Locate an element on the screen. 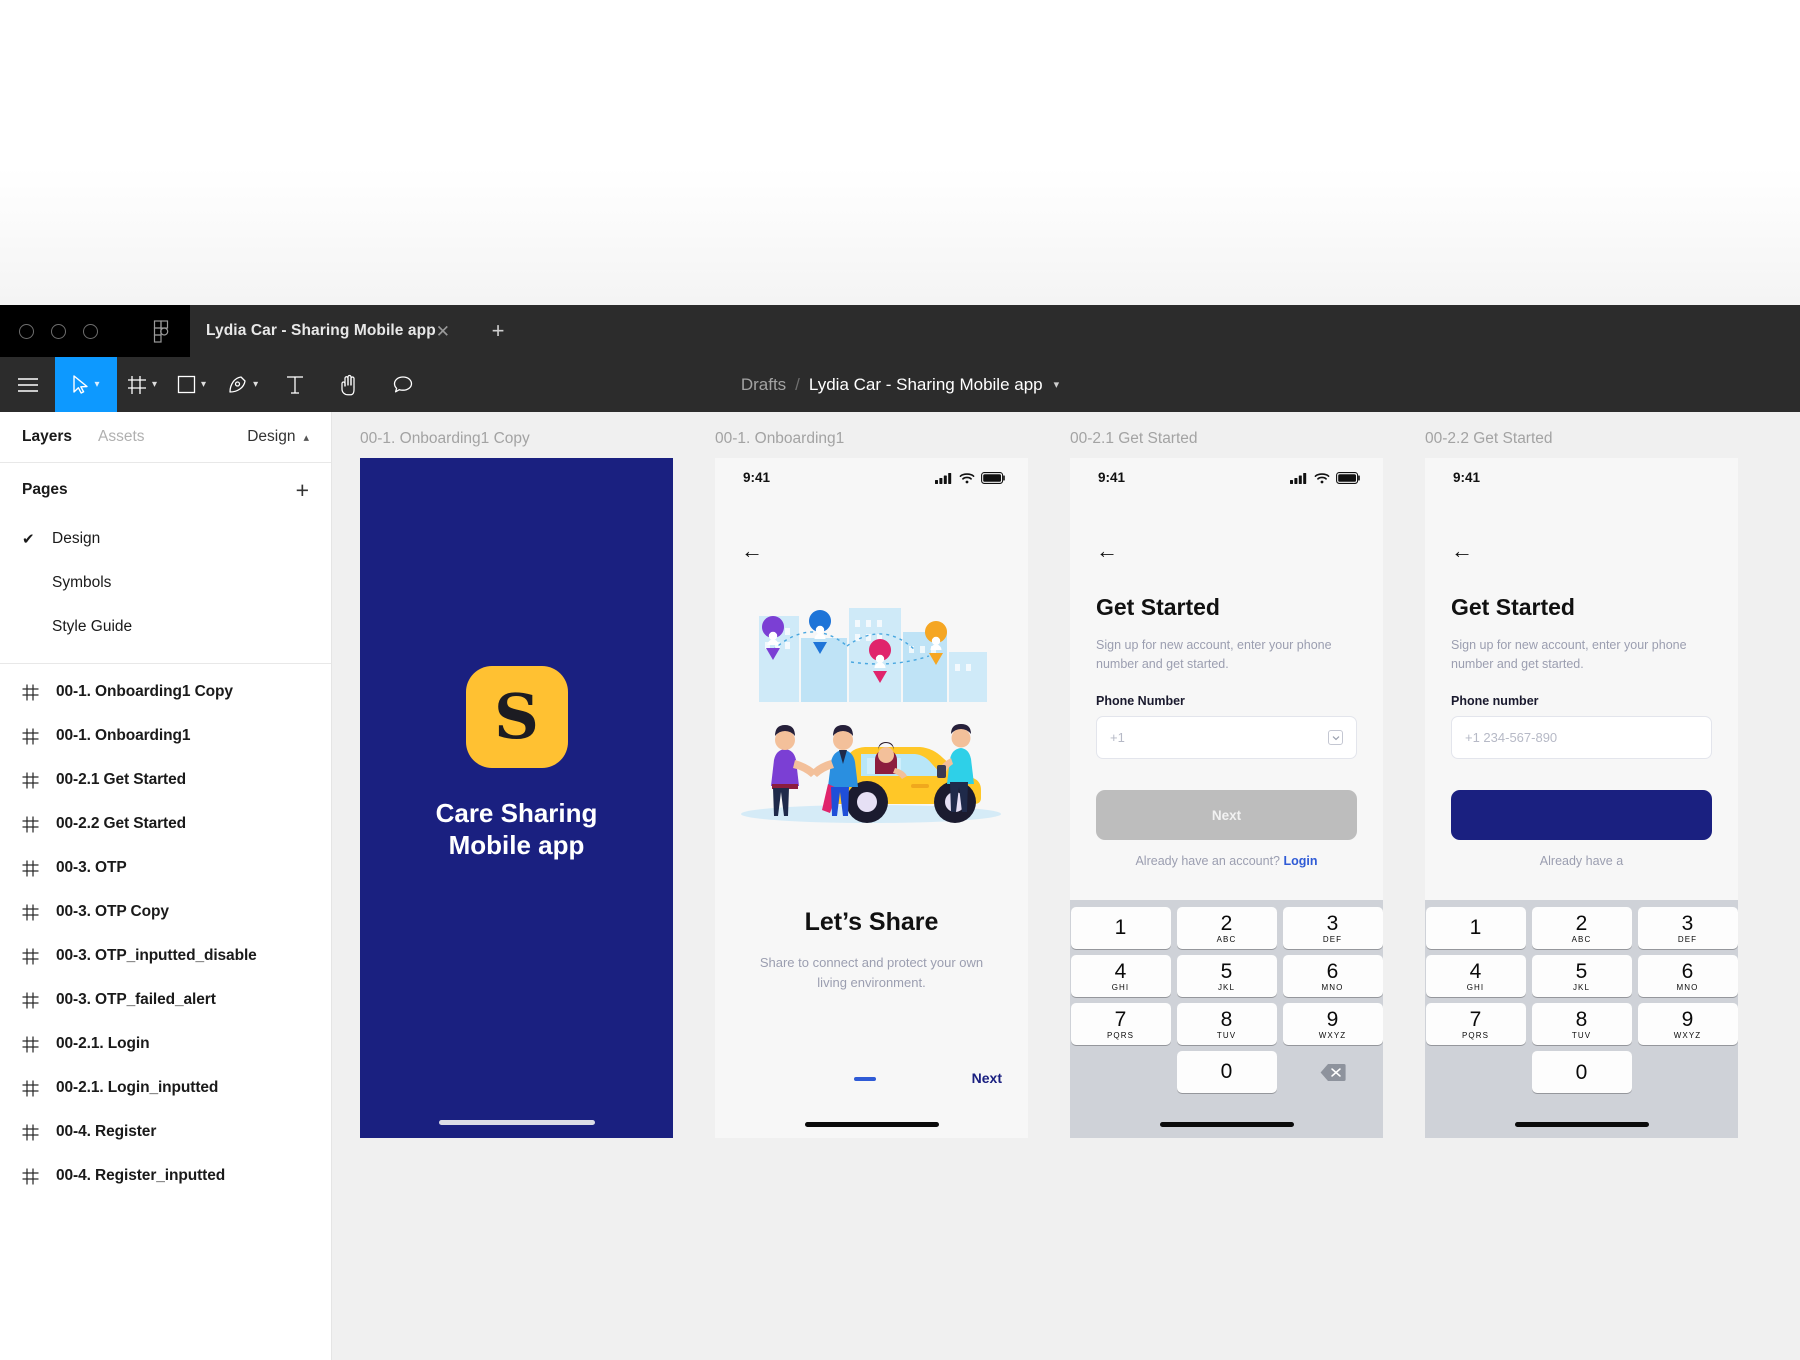 This screenshot has width=1800, height=1360. login-link: Login is located at coordinates (1301, 861).